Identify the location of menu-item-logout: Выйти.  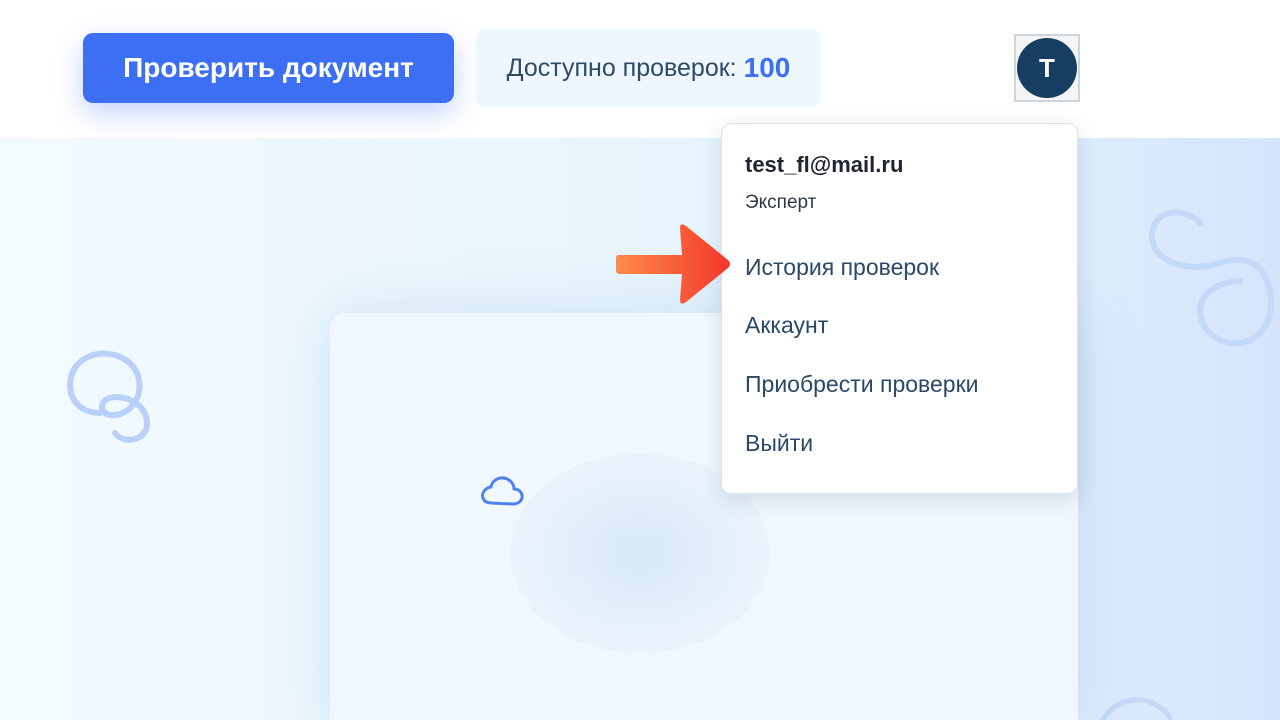
(779, 443).